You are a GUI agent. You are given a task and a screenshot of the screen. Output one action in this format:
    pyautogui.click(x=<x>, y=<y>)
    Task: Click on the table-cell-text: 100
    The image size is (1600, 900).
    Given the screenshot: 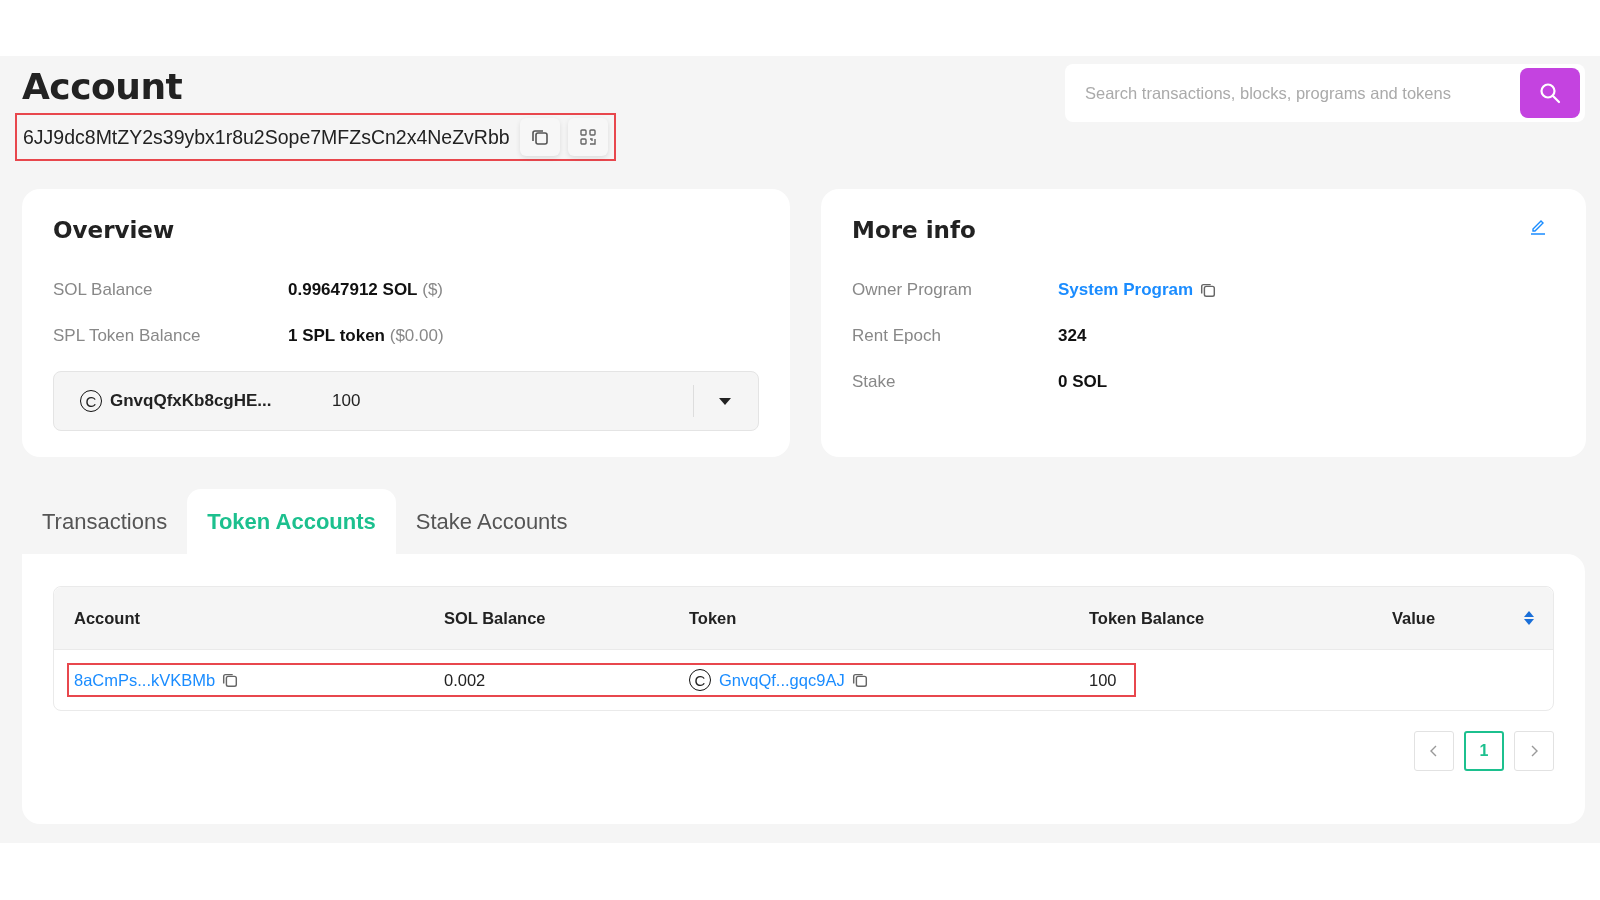 What is the action you would take?
    pyautogui.click(x=1103, y=680)
    